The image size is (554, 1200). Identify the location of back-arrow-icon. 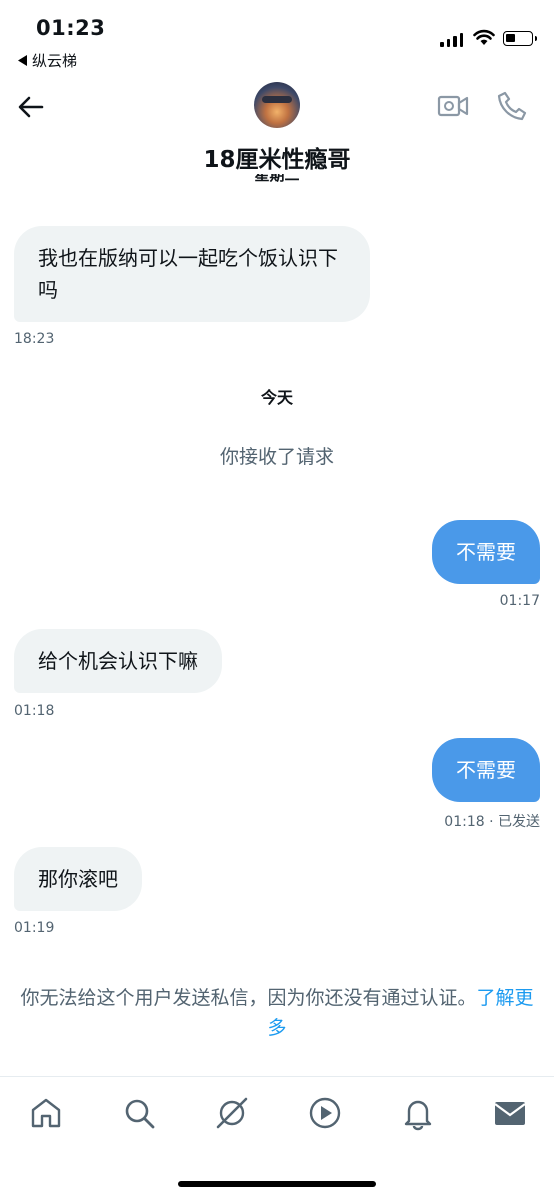
(31, 107).